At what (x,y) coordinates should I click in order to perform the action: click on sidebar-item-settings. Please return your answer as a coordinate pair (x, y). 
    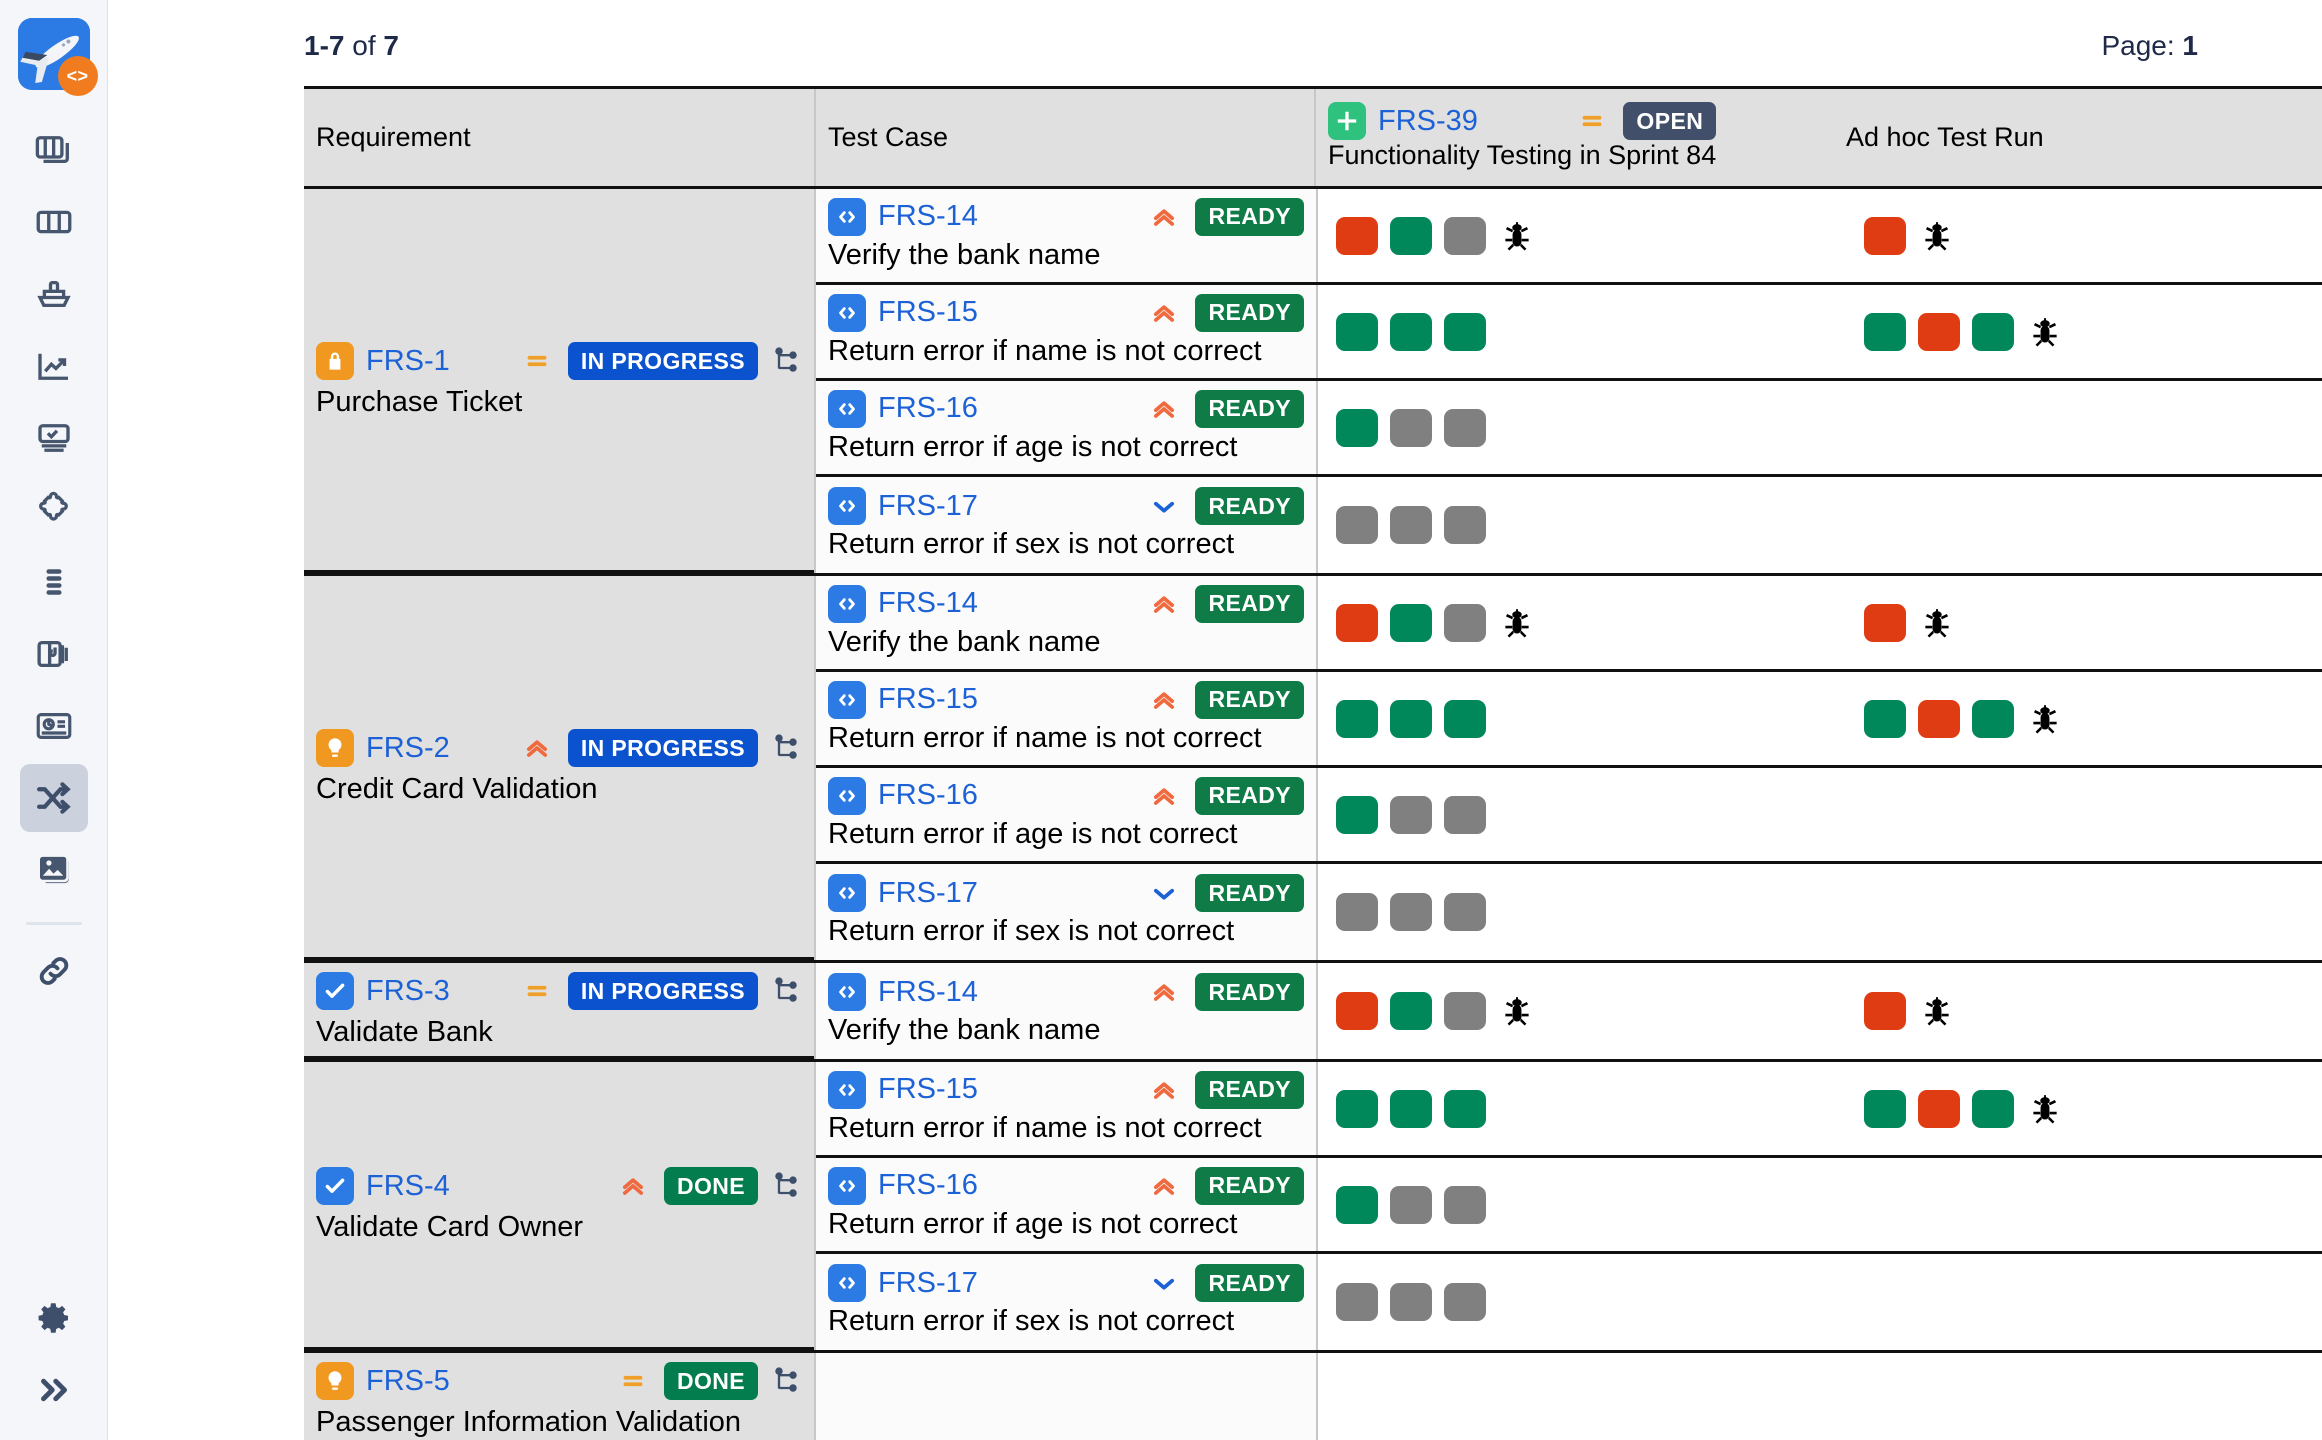
    Looking at the image, I should click on (54, 1318).